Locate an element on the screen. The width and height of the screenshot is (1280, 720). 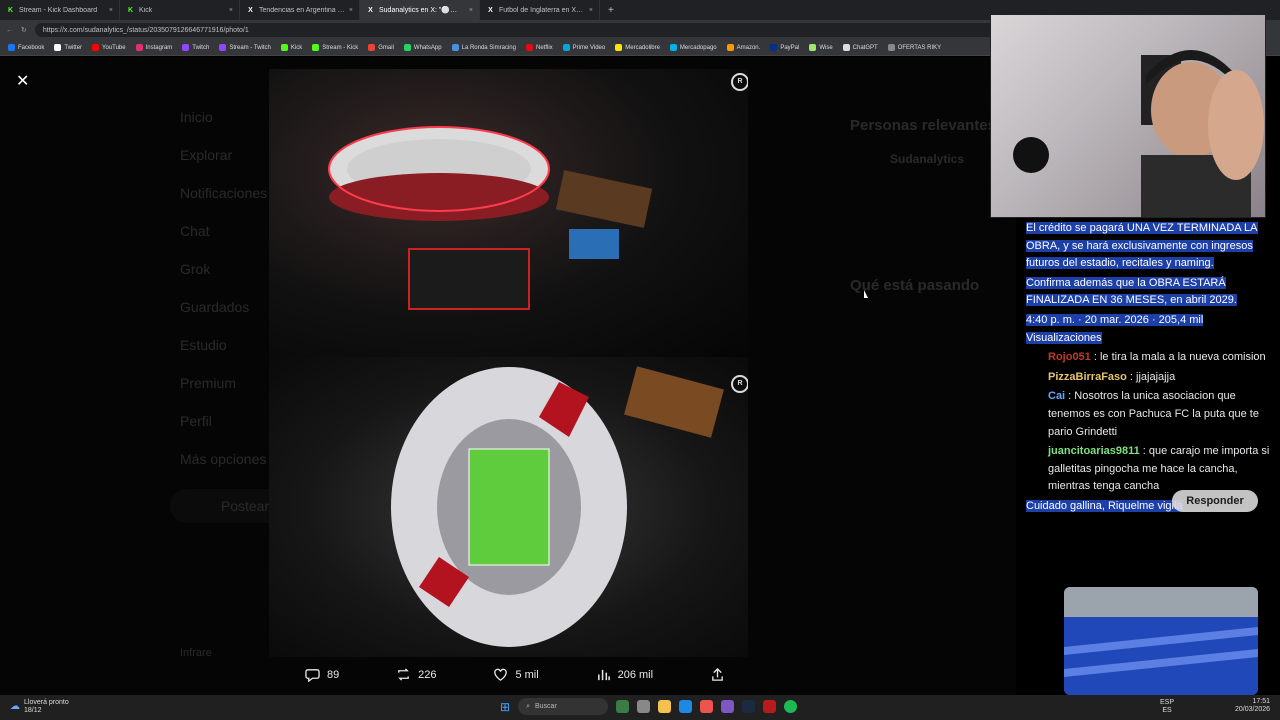
heart-icon is located at coordinates (501, 674).